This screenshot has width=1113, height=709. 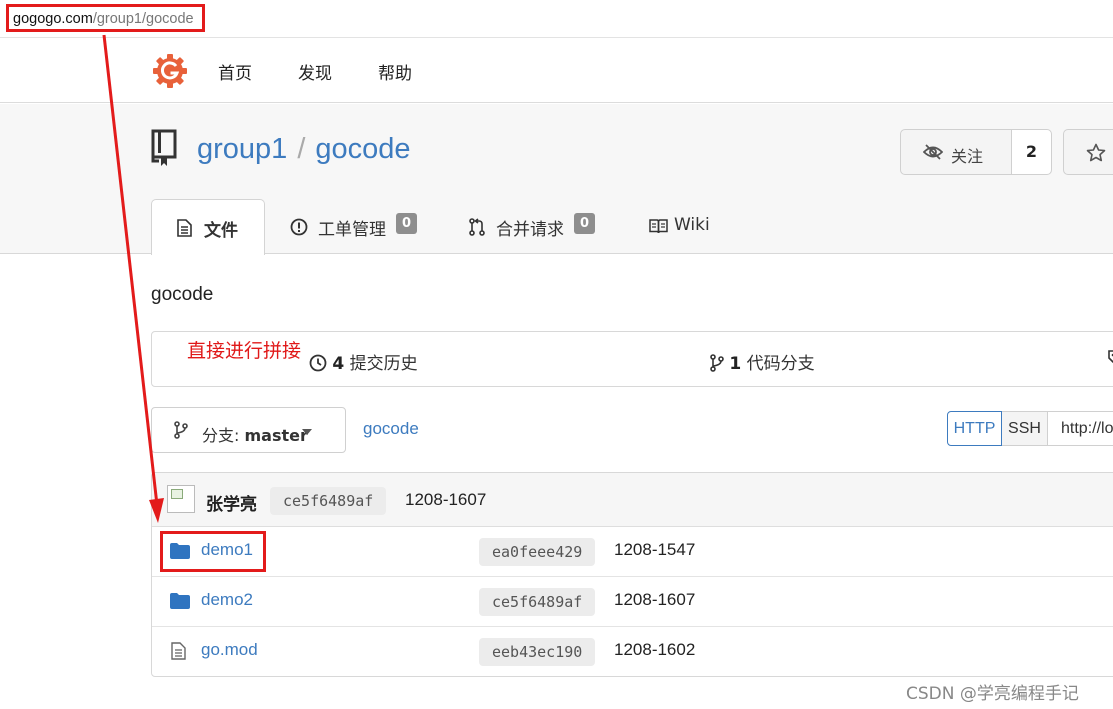 What do you see at coordinates (235, 71) in the screenshot?
I see `nav-home: 首页` at bounding box center [235, 71].